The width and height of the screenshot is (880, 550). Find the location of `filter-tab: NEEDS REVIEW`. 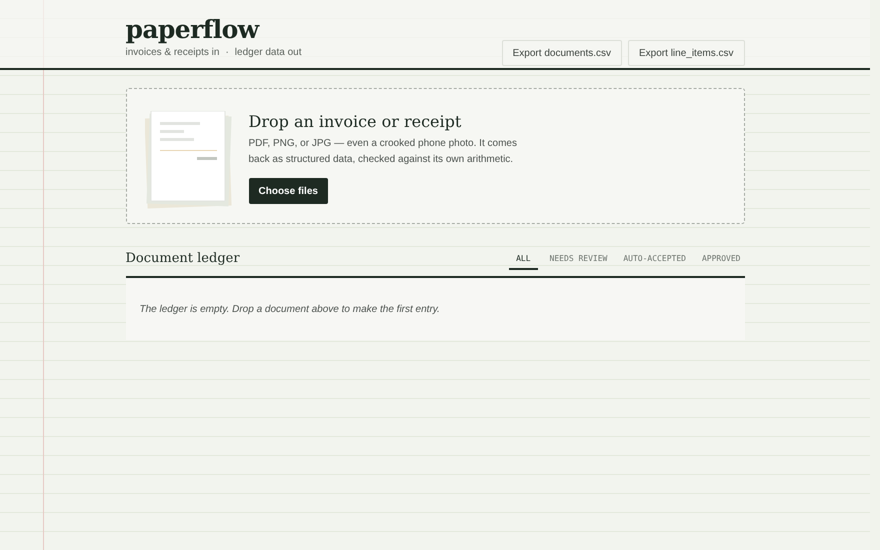

filter-tab: NEEDS REVIEW is located at coordinates (579, 260).